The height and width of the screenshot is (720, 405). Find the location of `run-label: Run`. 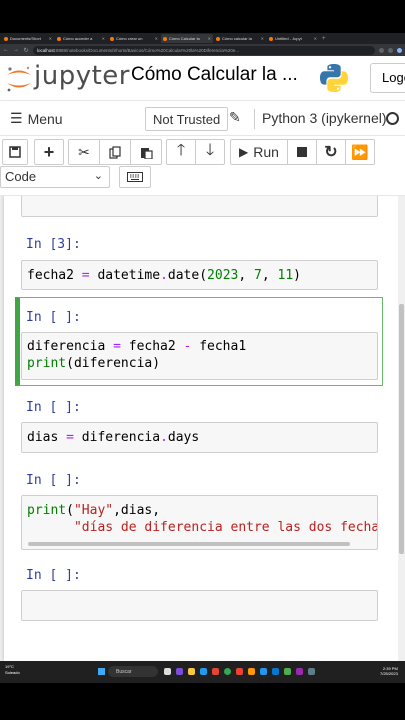

run-label: Run is located at coordinates (266, 152).